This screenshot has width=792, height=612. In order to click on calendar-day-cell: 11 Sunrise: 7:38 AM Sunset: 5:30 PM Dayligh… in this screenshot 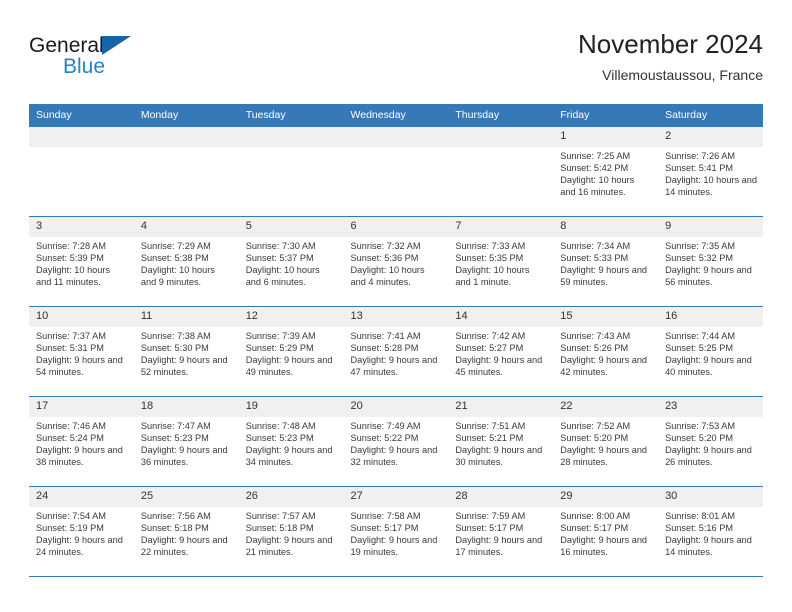, I will do `click(186, 351)`.